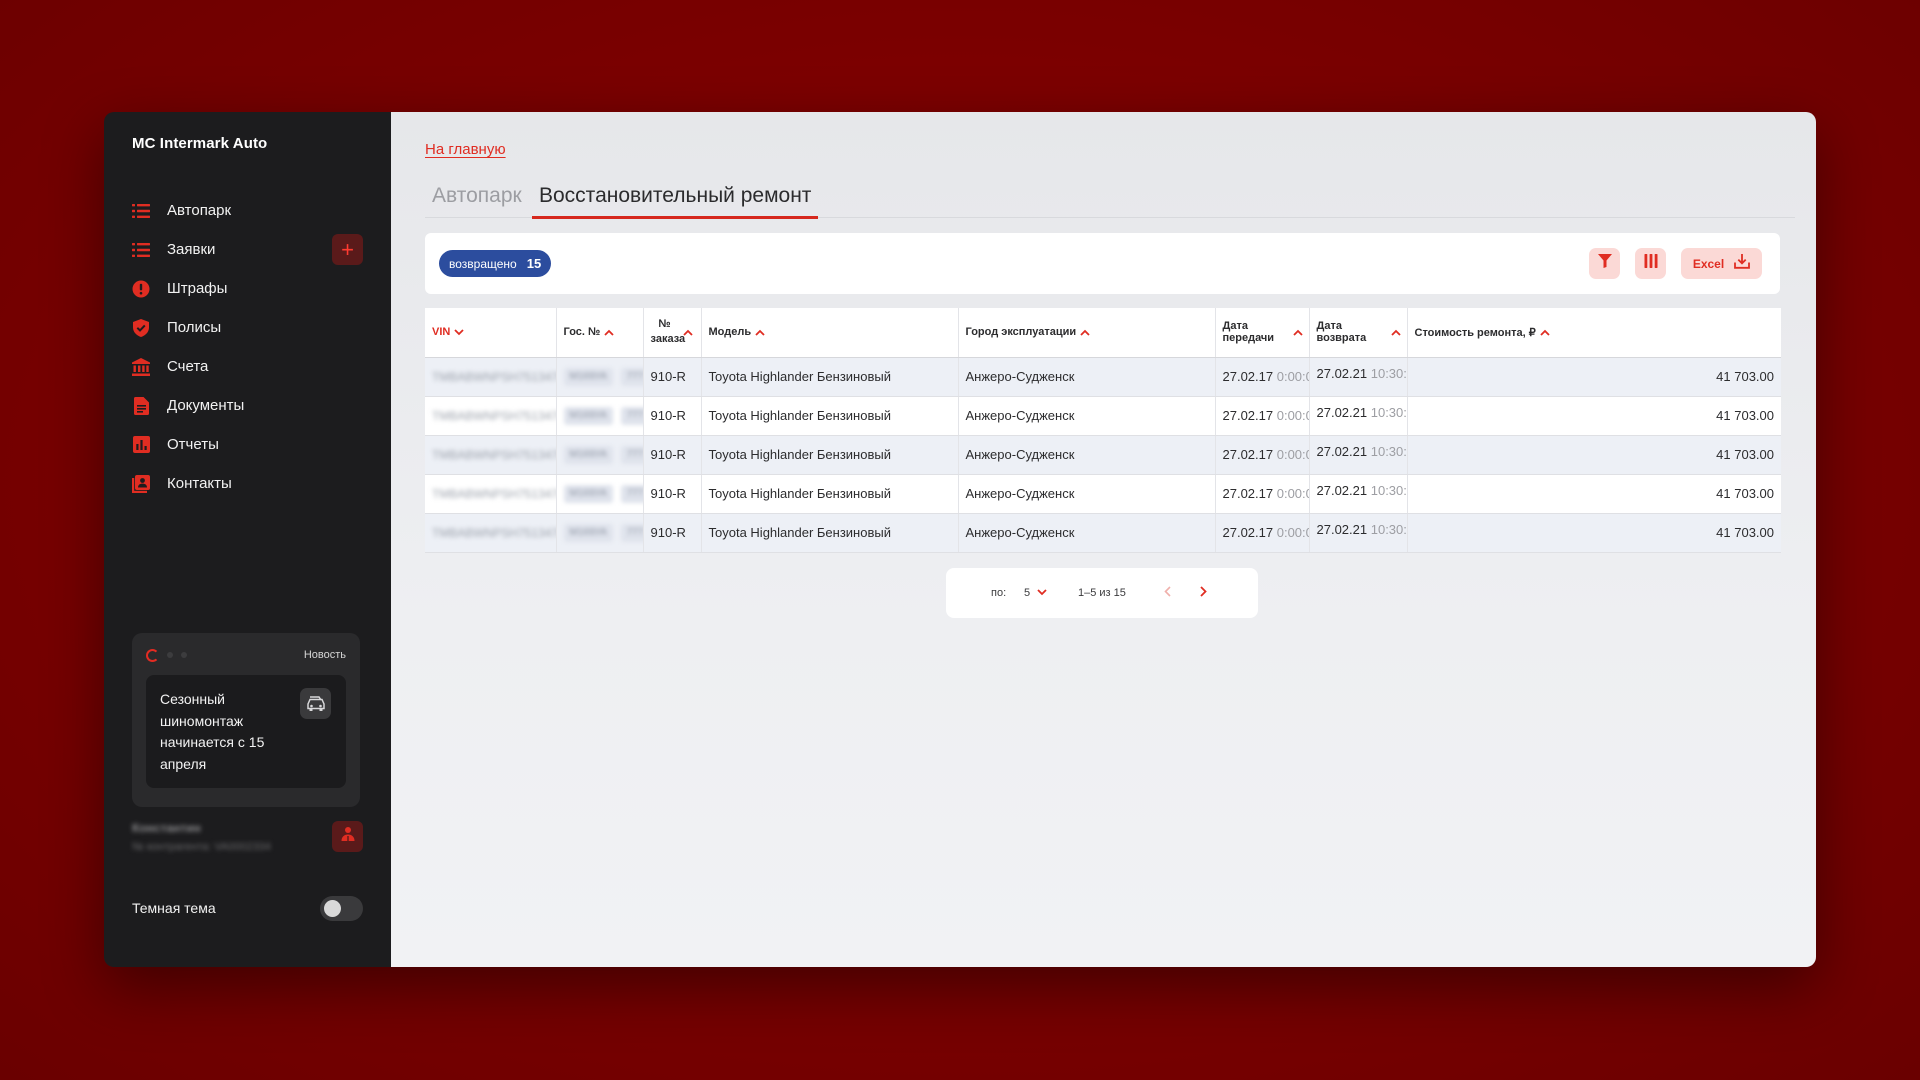 This screenshot has height=1080, width=1920. Describe the element at coordinates (1035, 593) in the screenshot. I see `per-page-select: 5` at that location.